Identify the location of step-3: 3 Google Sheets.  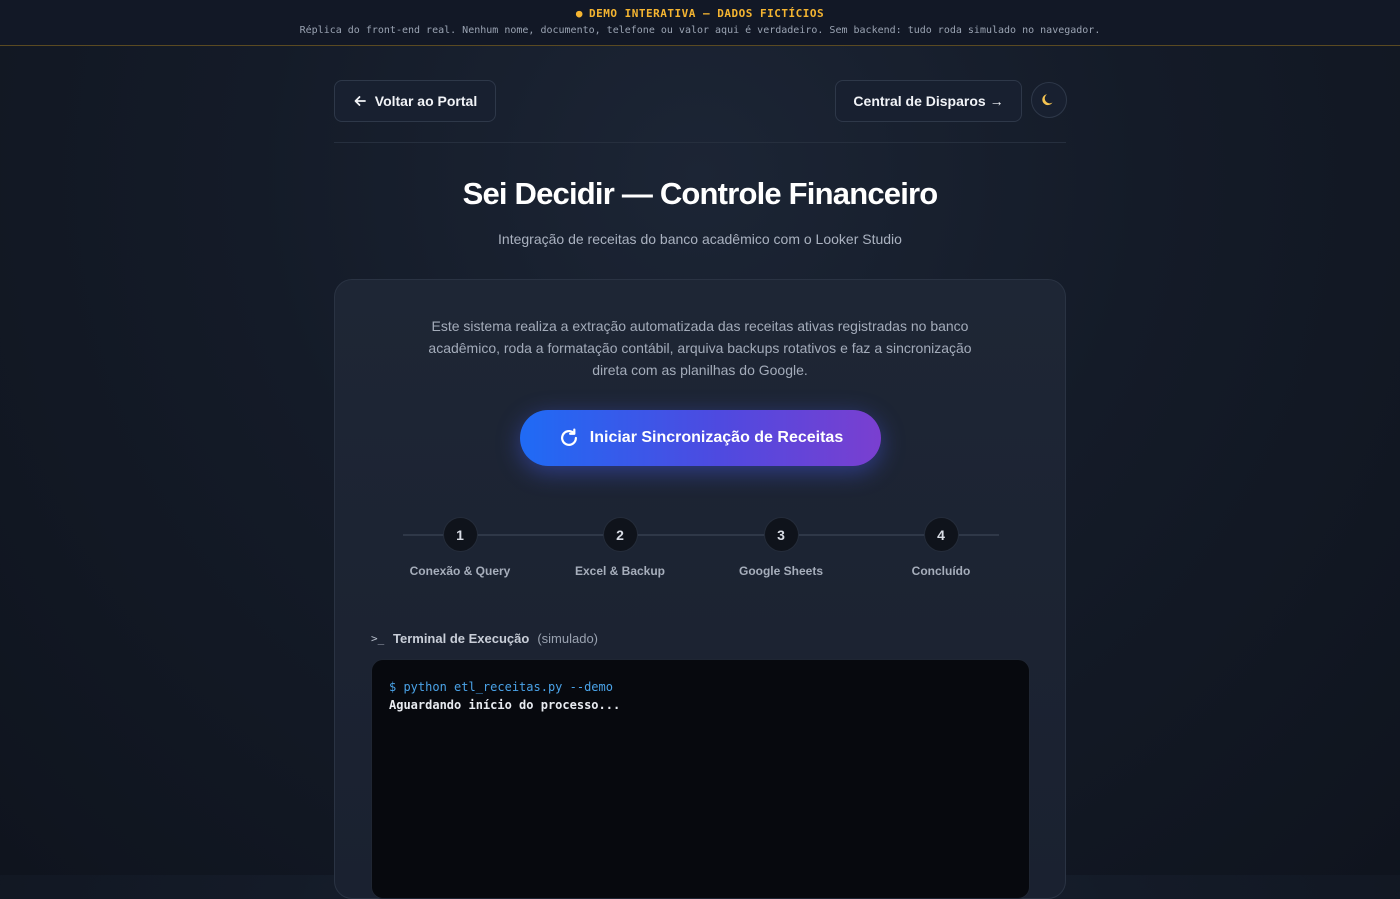
(781, 547).